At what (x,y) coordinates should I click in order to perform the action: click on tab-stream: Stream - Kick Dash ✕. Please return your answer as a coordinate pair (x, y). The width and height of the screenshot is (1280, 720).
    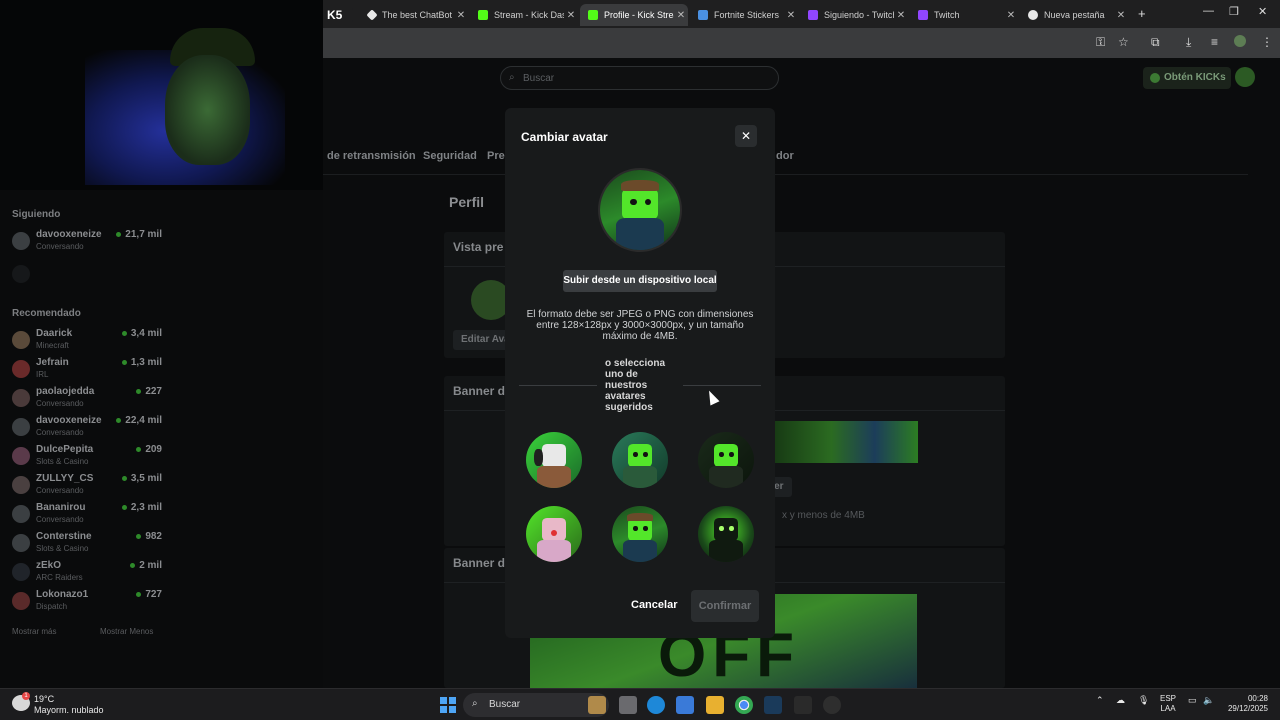
    Looking at the image, I should click on (524, 15).